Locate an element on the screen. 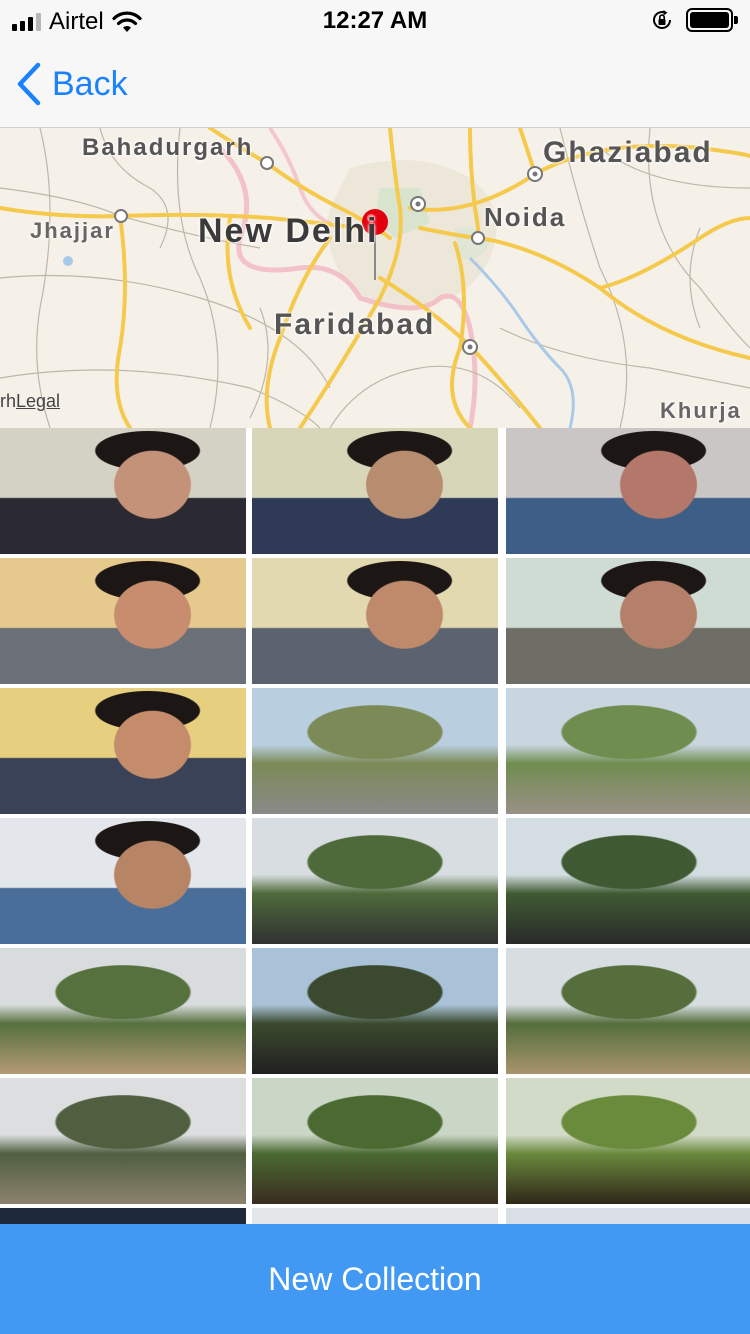 This screenshot has height=1334, width=750. back-label: Back is located at coordinates (90, 83).